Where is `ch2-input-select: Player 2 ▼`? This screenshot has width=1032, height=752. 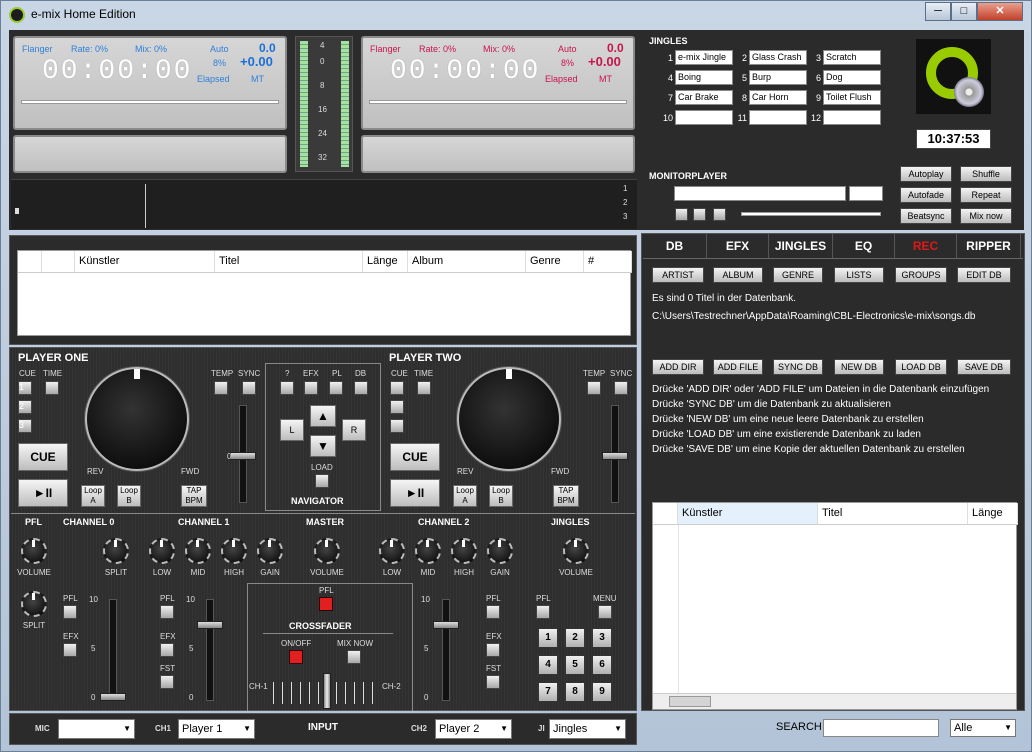 ch2-input-select: Player 2 ▼ is located at coordinates (473, 729).